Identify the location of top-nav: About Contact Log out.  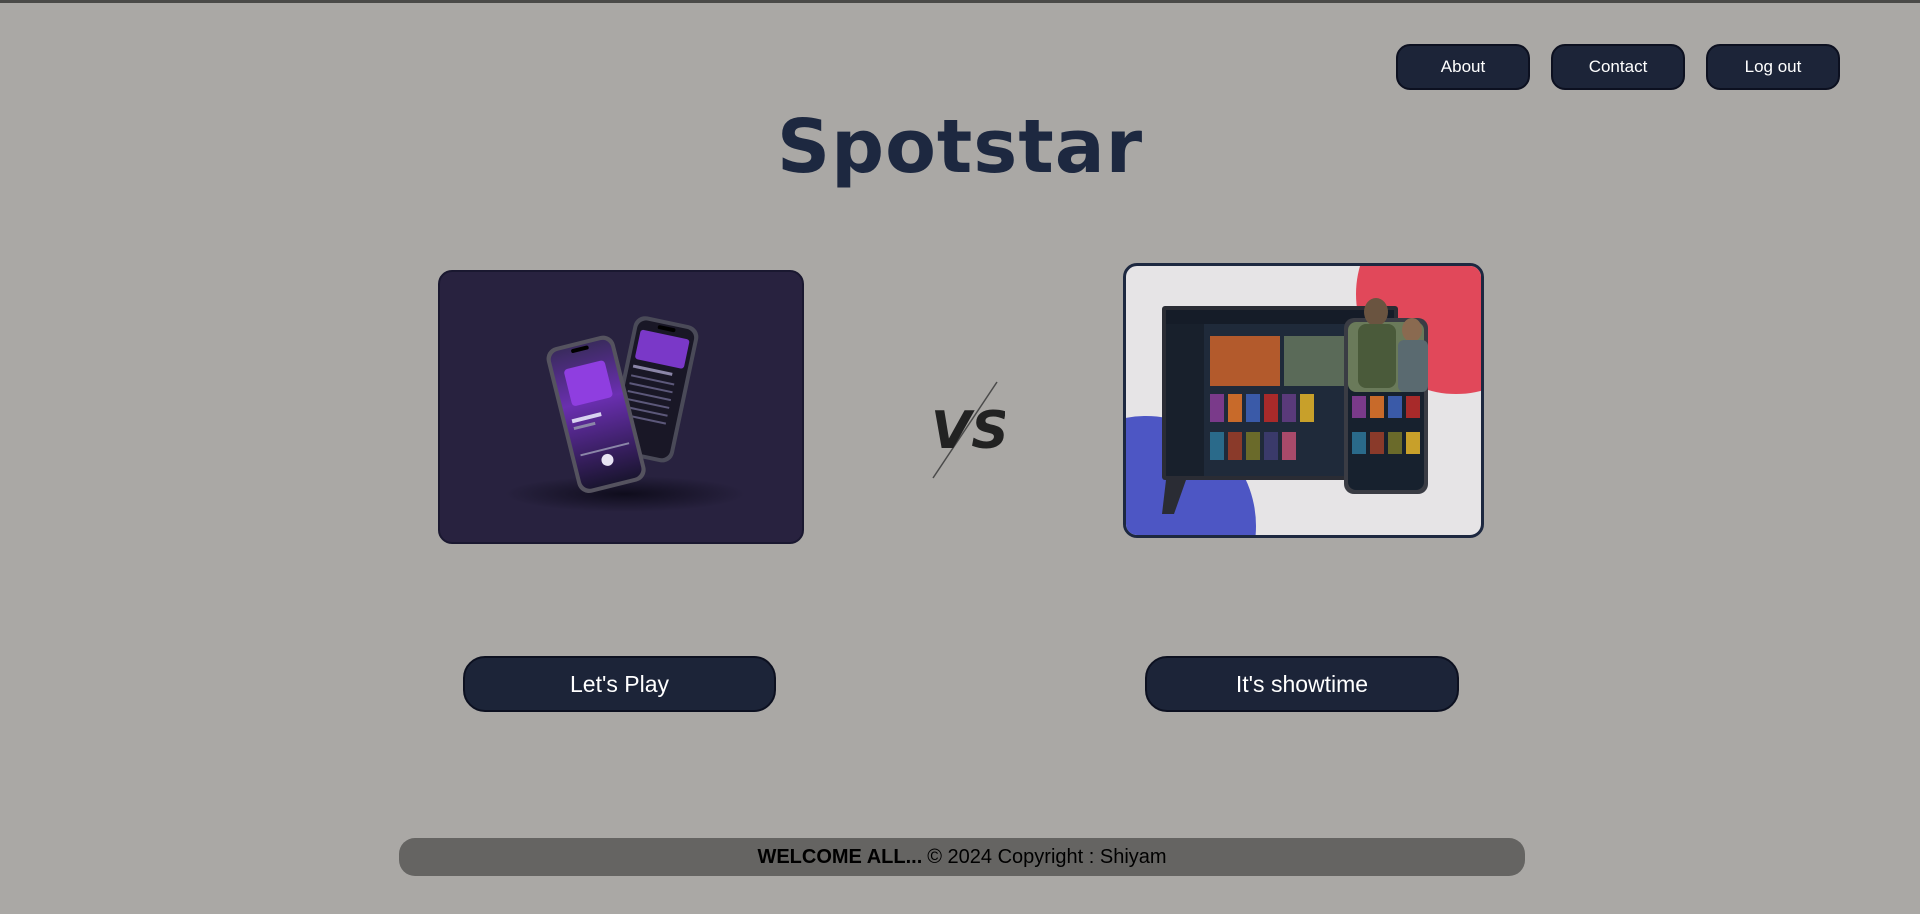
(1618, 67).